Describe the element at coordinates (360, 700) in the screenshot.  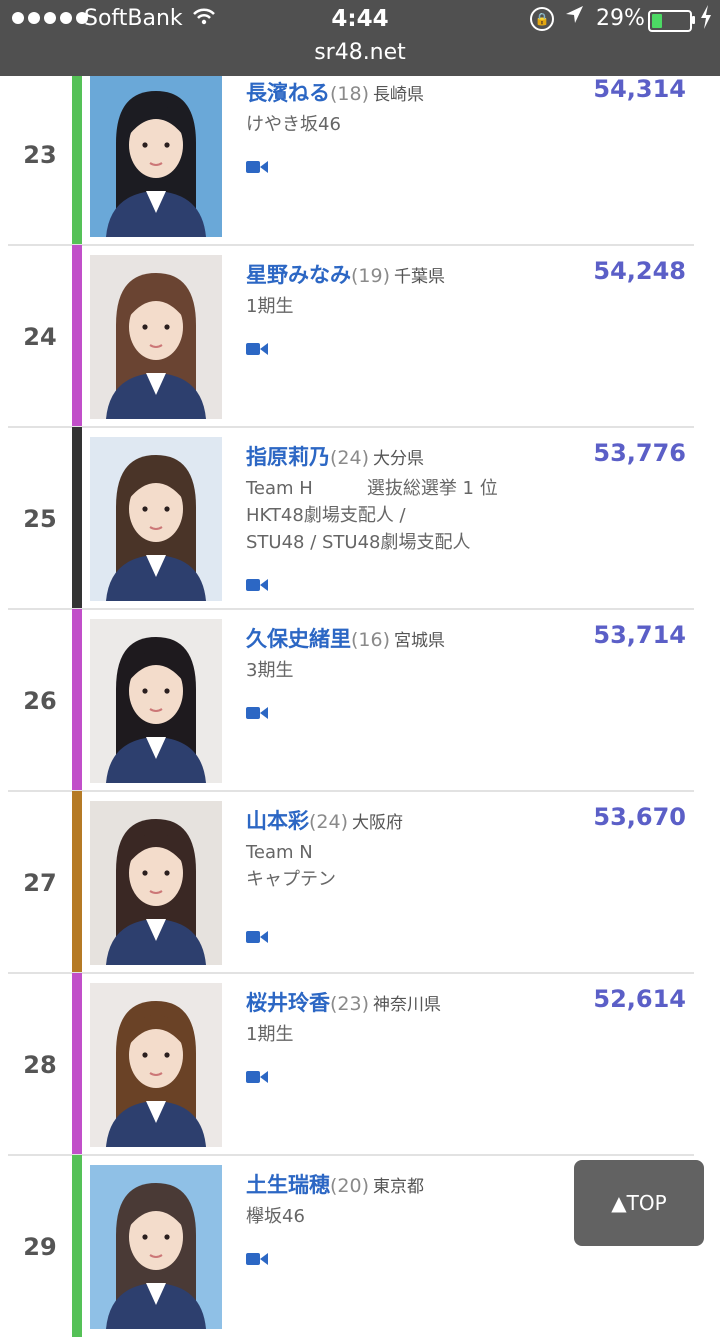
I see `ranking-row: 26 久保史緒里(16) 宮城県 3期生 53,714` at that location.